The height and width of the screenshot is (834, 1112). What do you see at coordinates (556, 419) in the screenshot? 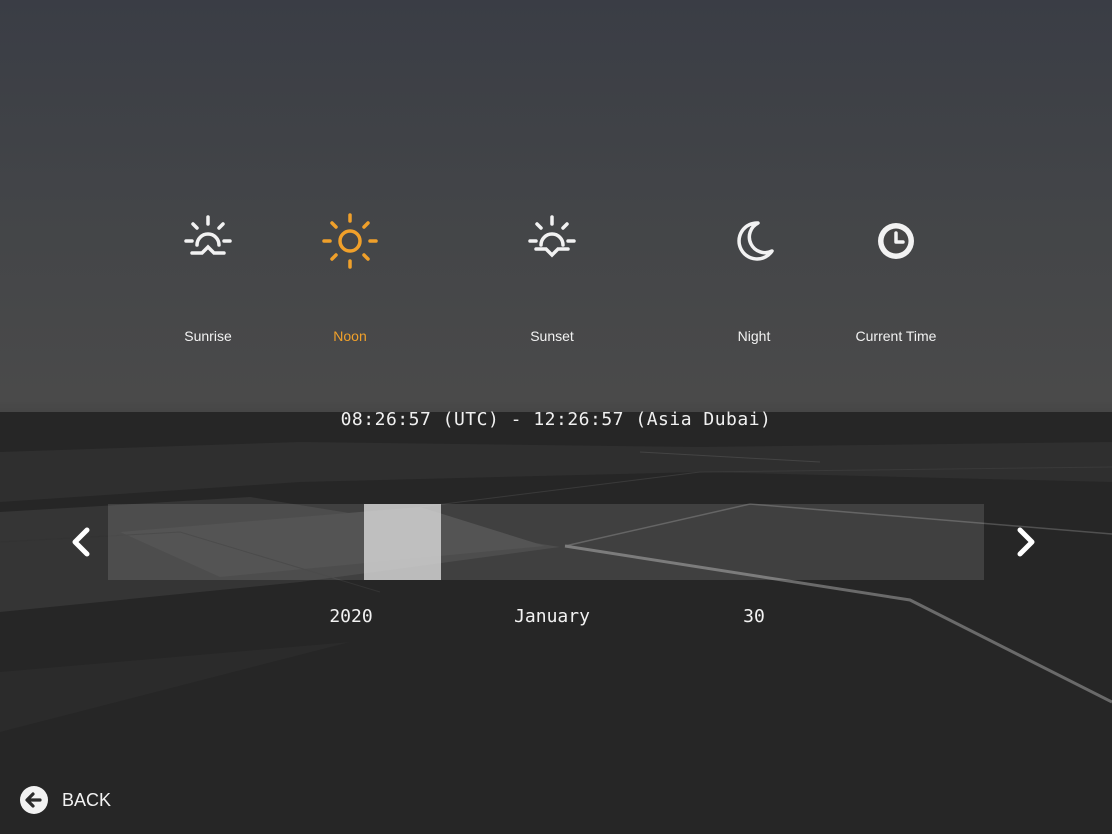
I see `time-readout: 08:26:57 (UTC) - 12:26:57 (Asia Dubai)` at bounding box center [556, 419].